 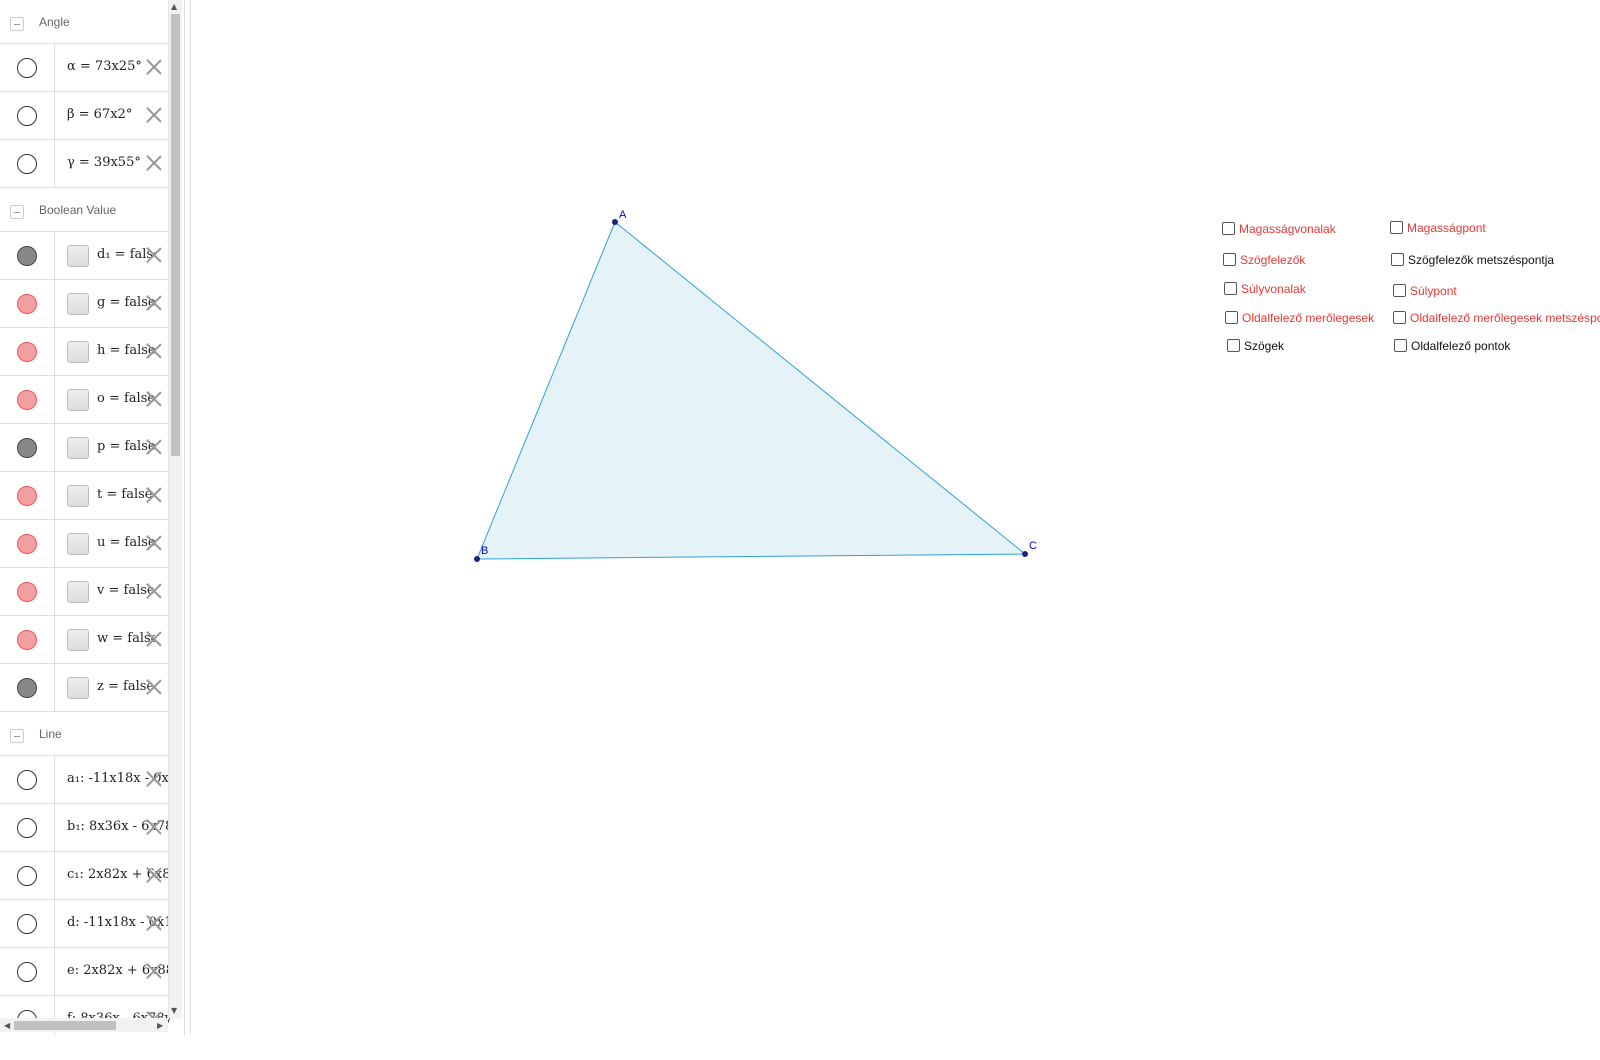 I want to click on checkbox-label: Oldalfelező merőlegesek, so click(x=1308, y=318).